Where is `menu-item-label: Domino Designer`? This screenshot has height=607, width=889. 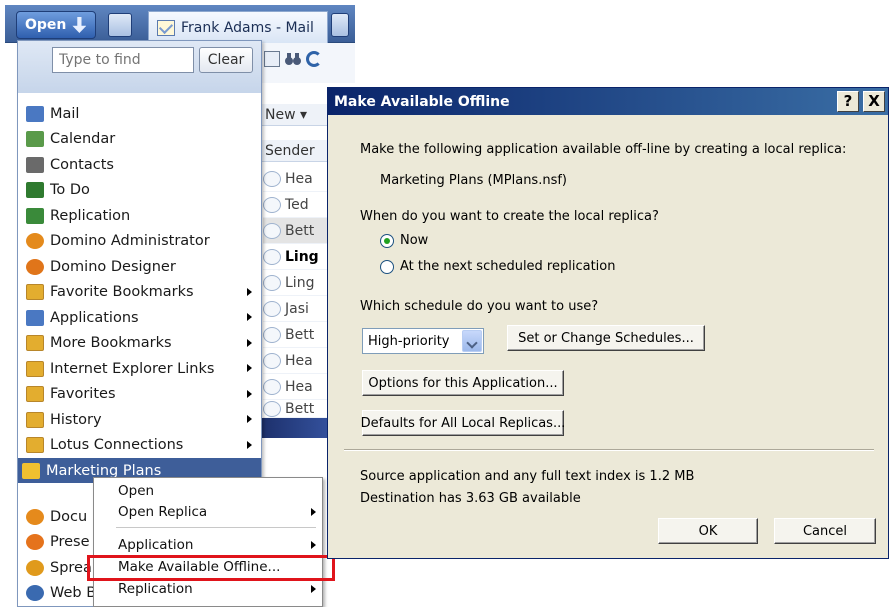
menu-item-label: Domino Designer is located at coordinates (113, 266).